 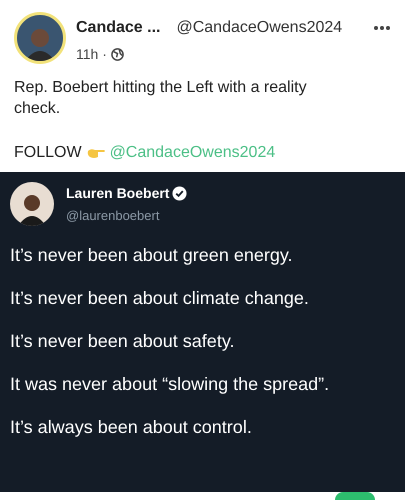 I want to click on tweet-line: It’s always been about control., so click(x=131, y=427).